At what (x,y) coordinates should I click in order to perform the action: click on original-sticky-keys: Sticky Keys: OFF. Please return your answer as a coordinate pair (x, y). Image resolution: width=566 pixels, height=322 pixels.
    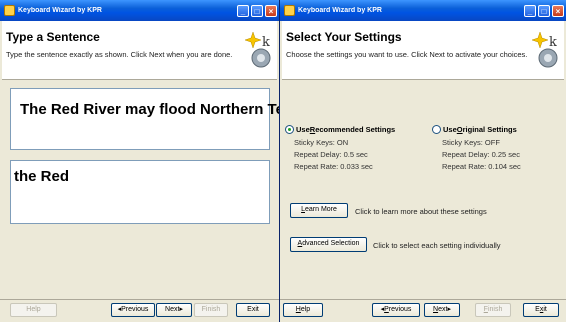
    Looking at the image, I should click on (471, 142).